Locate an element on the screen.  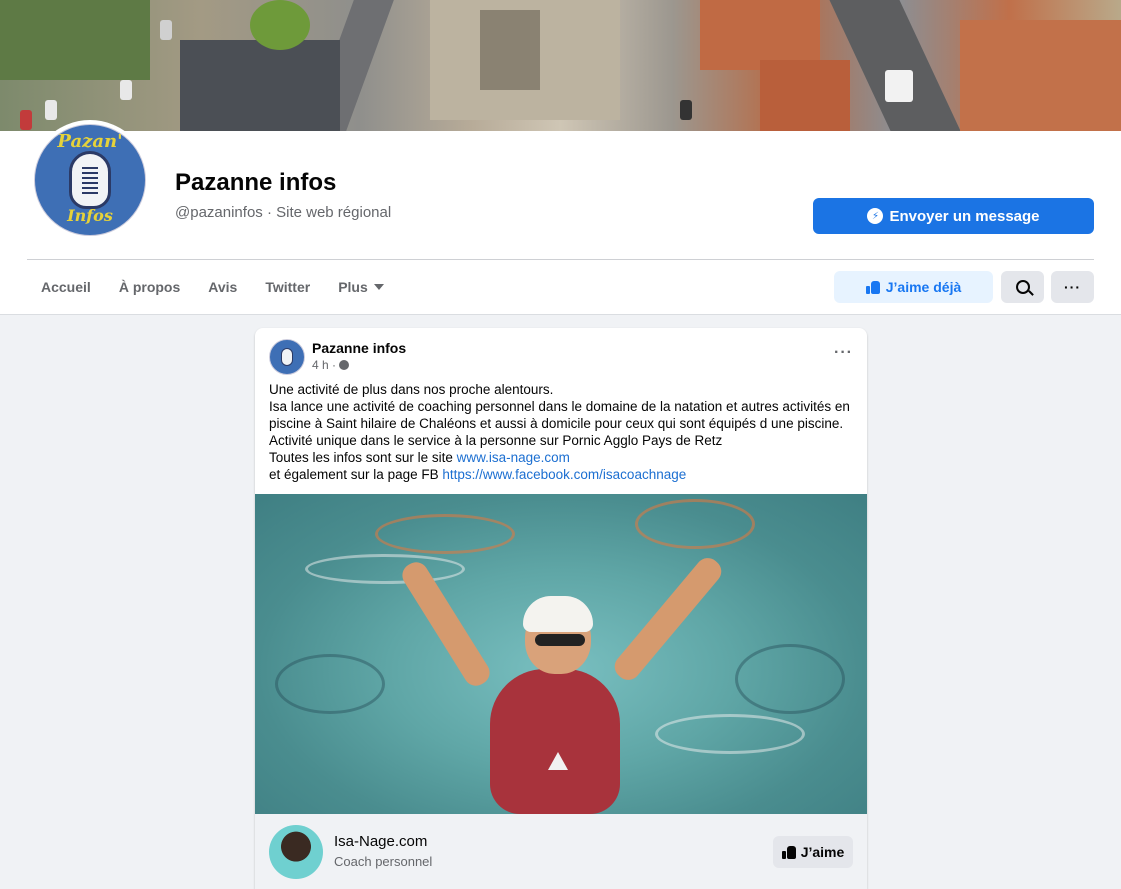
link-subtitle: Coach personnel is located at coordinates (383, 861).